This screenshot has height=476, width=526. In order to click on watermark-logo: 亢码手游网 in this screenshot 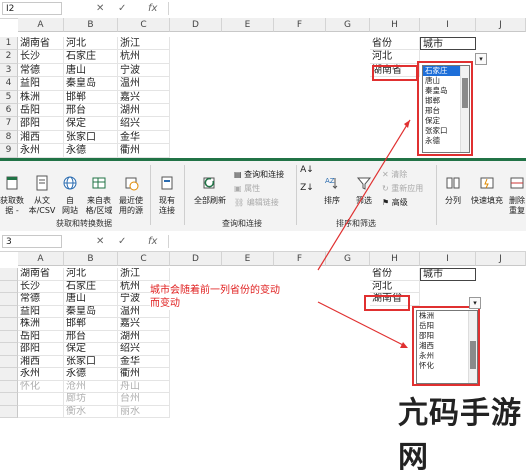, I will do `click(460, 435)`.